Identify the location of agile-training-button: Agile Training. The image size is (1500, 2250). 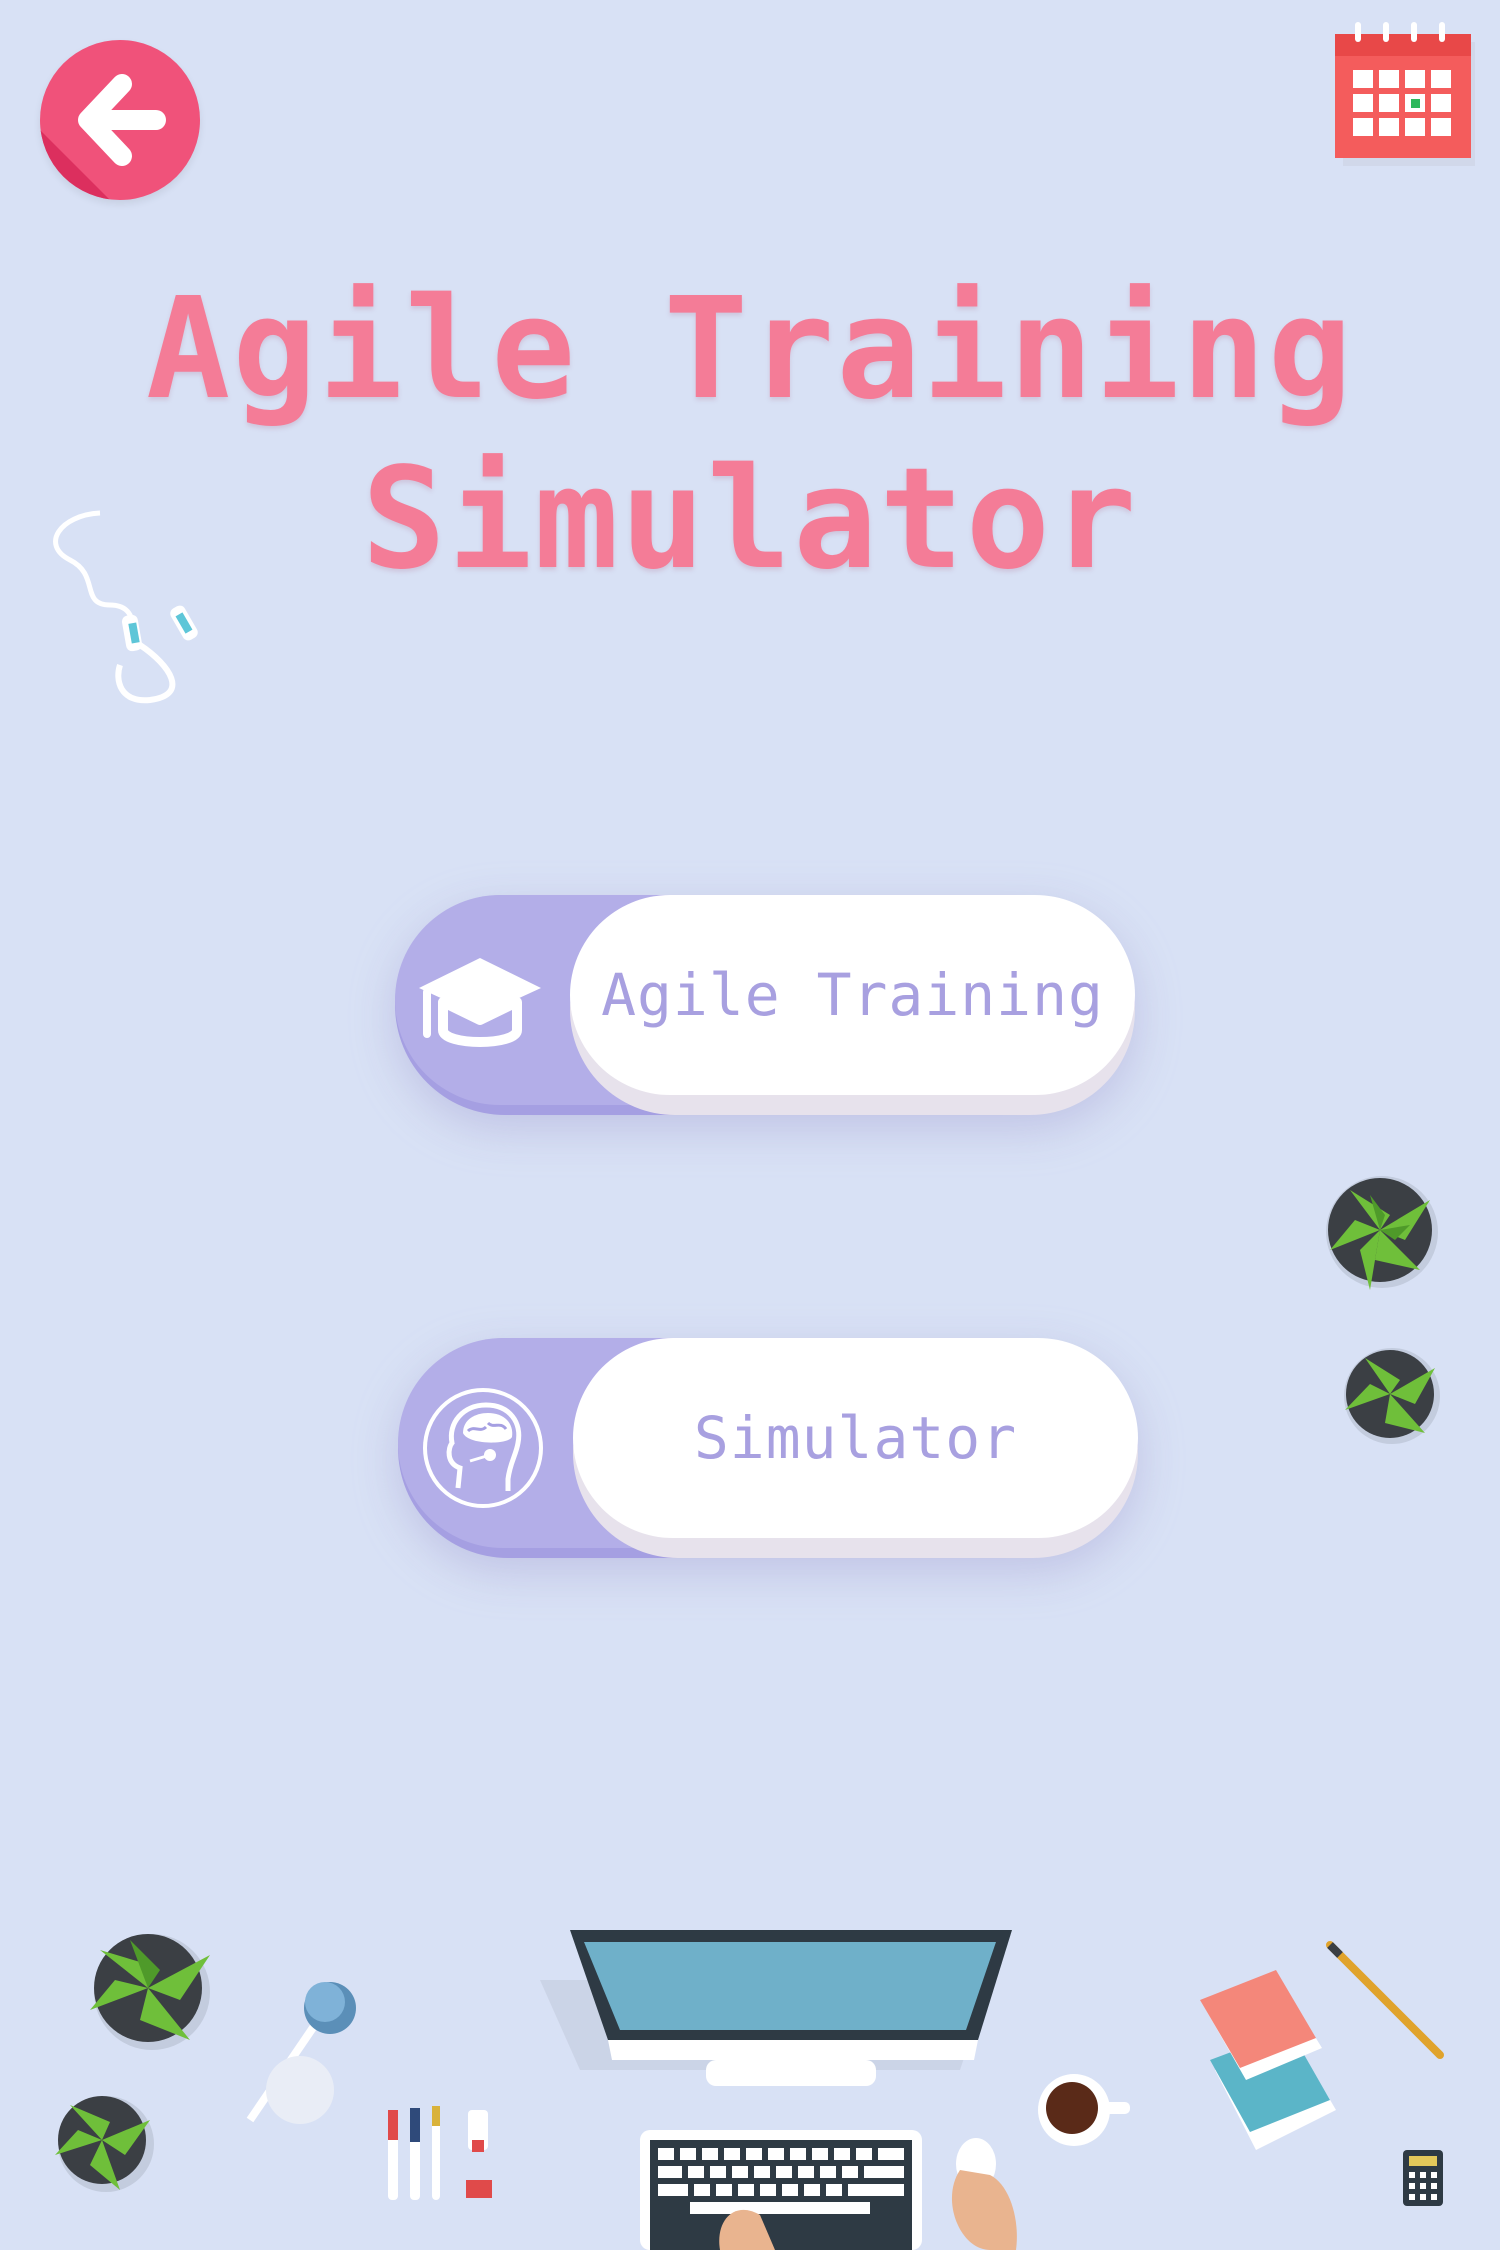
(765, 1005).